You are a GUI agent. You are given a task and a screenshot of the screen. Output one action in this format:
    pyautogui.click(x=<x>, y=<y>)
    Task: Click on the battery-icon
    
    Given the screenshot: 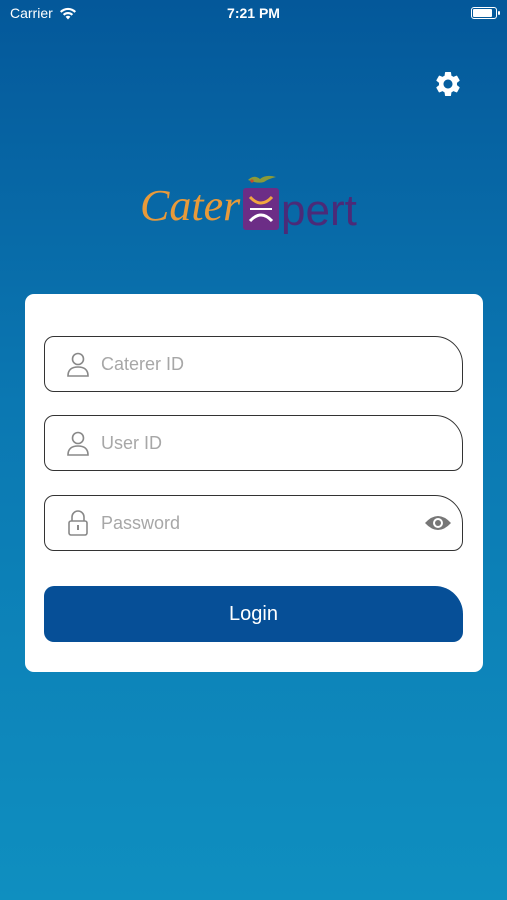 What is the action you would take?
    pyautogui.click(x=485, y=13)
    